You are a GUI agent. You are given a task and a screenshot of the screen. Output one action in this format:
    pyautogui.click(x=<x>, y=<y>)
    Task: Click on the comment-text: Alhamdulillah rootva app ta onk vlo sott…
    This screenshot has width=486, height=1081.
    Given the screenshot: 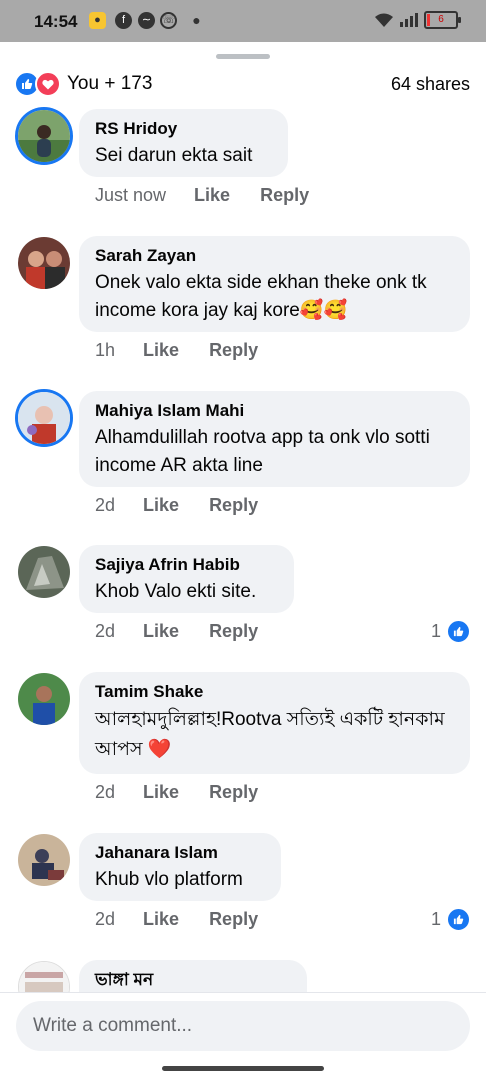 What is the action you would take?
    pyautogui.click(x=262, y=451)
    